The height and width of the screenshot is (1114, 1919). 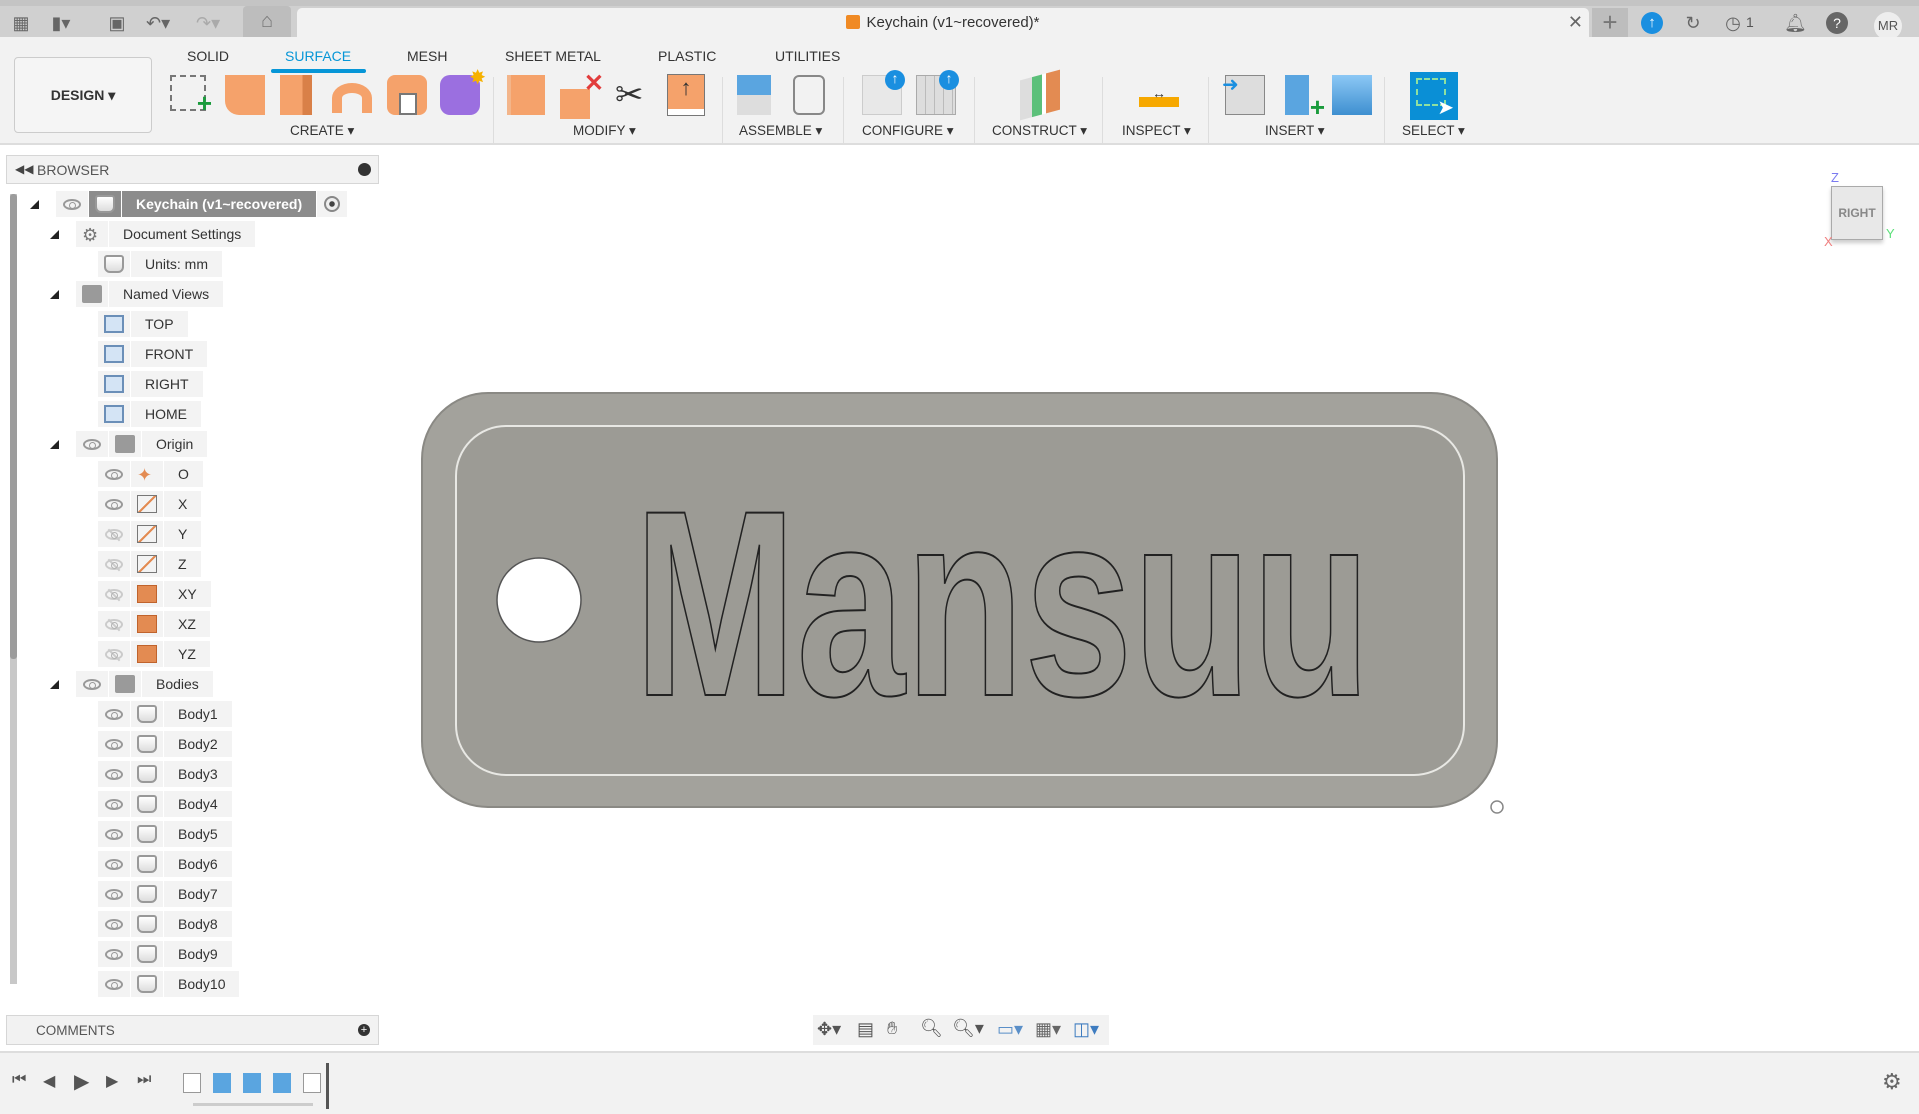 I want to click on zoom-window-icon: 🔍︎▾, so click(x=968, y=1028).